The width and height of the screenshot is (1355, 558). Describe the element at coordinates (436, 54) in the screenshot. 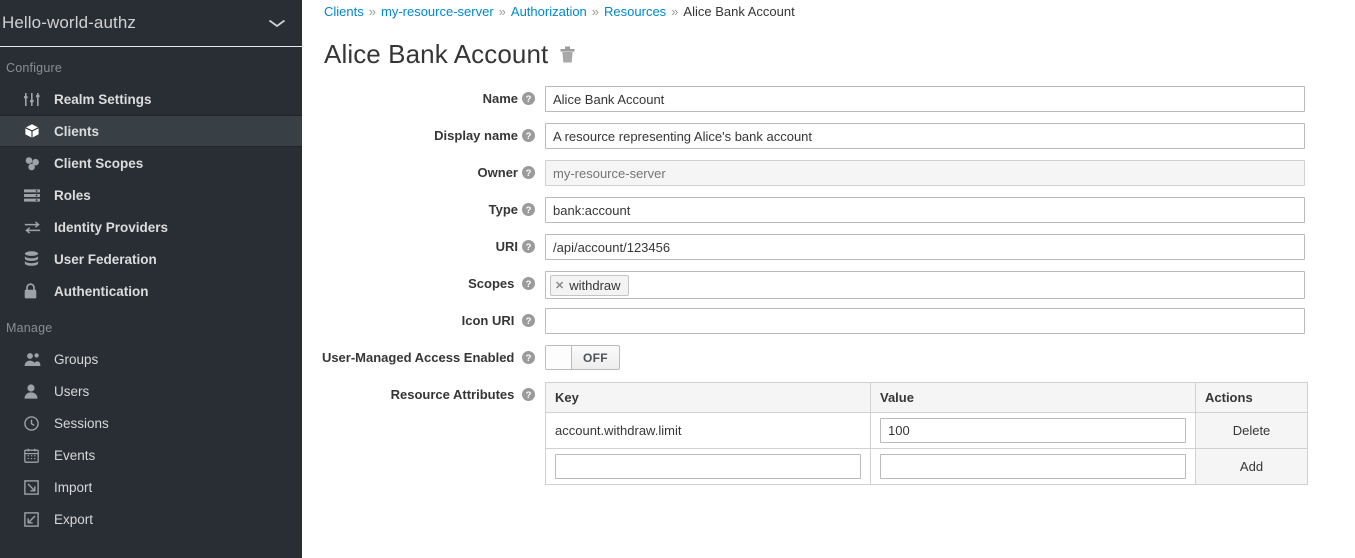

I see `page-title: Alice Bank Account` at that location.